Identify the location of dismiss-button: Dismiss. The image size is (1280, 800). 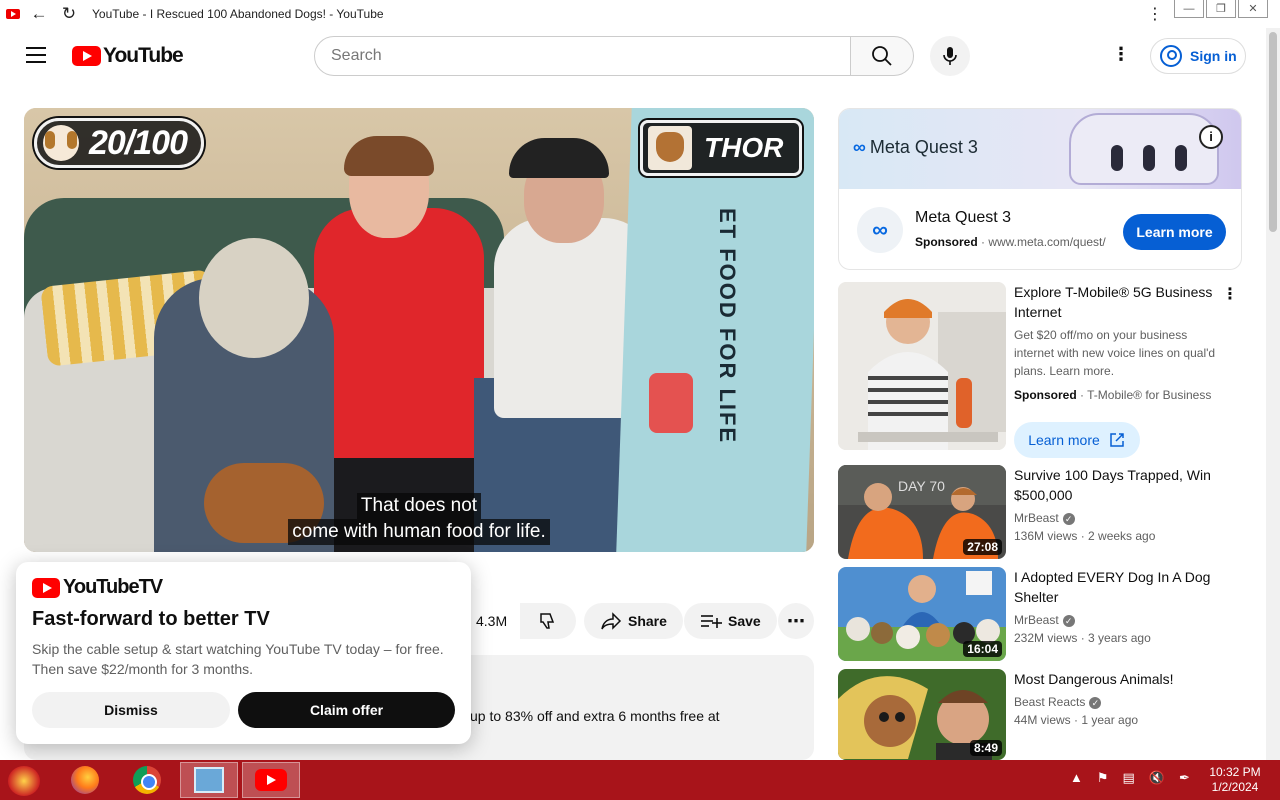
(131, 710).